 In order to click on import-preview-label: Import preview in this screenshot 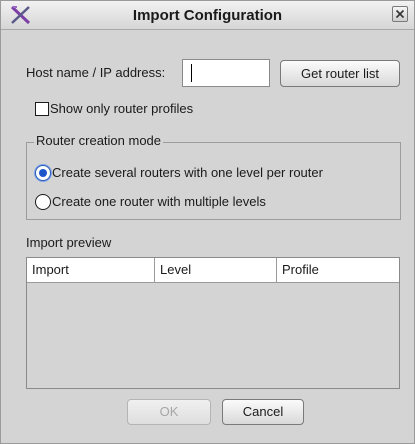, I will do `click(69, 242)`.